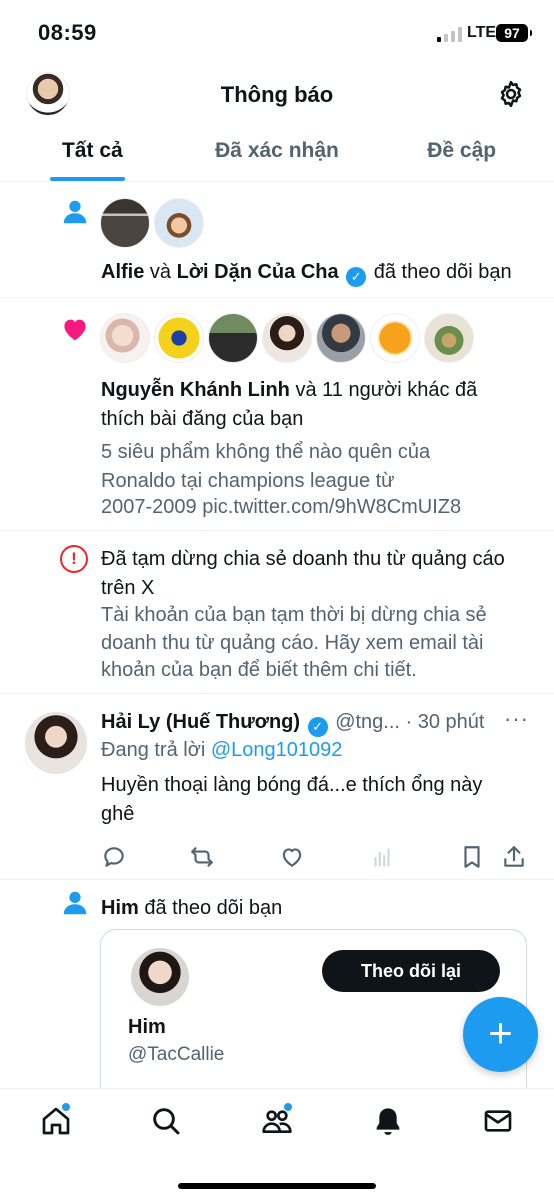  I want to click on follower-name: Alfie, so click(122, 272).